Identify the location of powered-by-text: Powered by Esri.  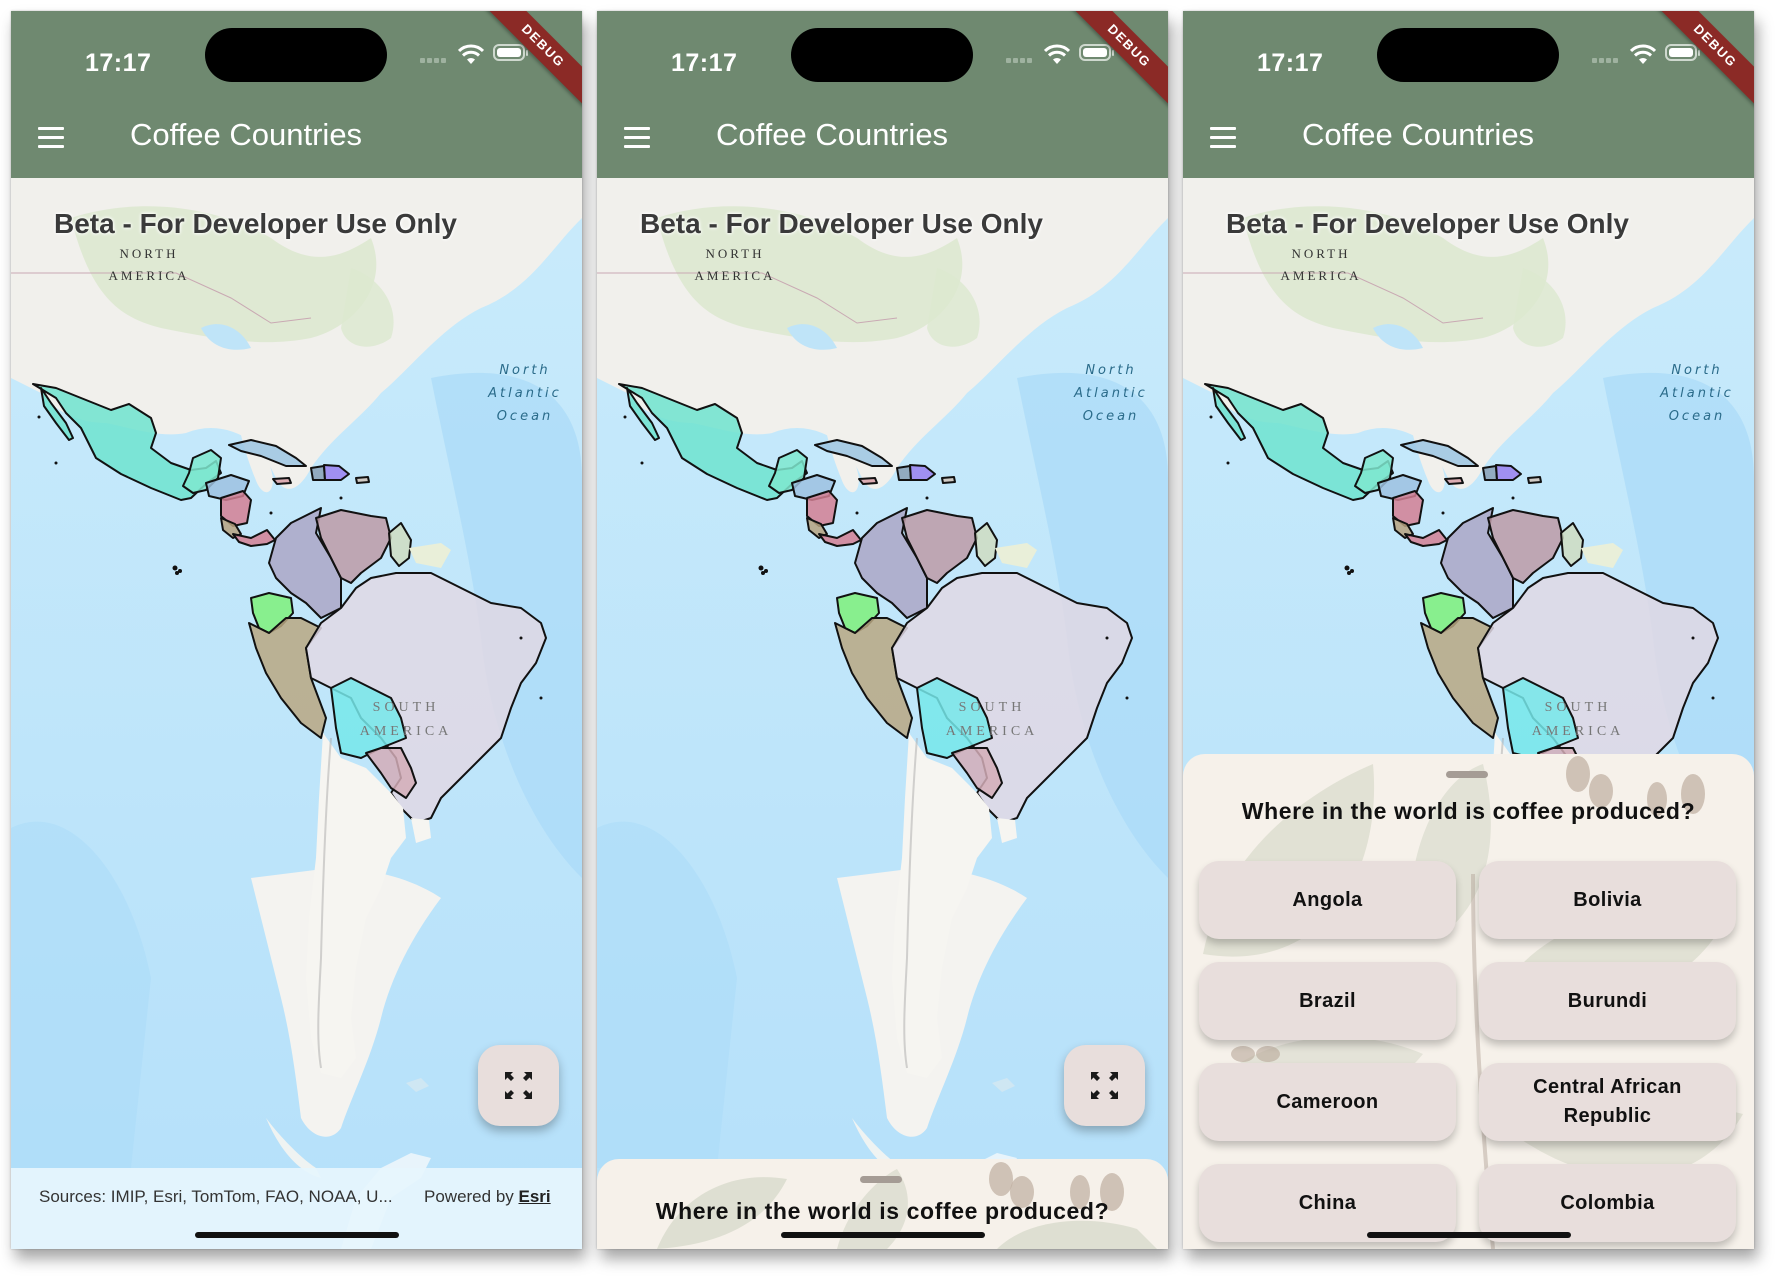
(487, 1197).